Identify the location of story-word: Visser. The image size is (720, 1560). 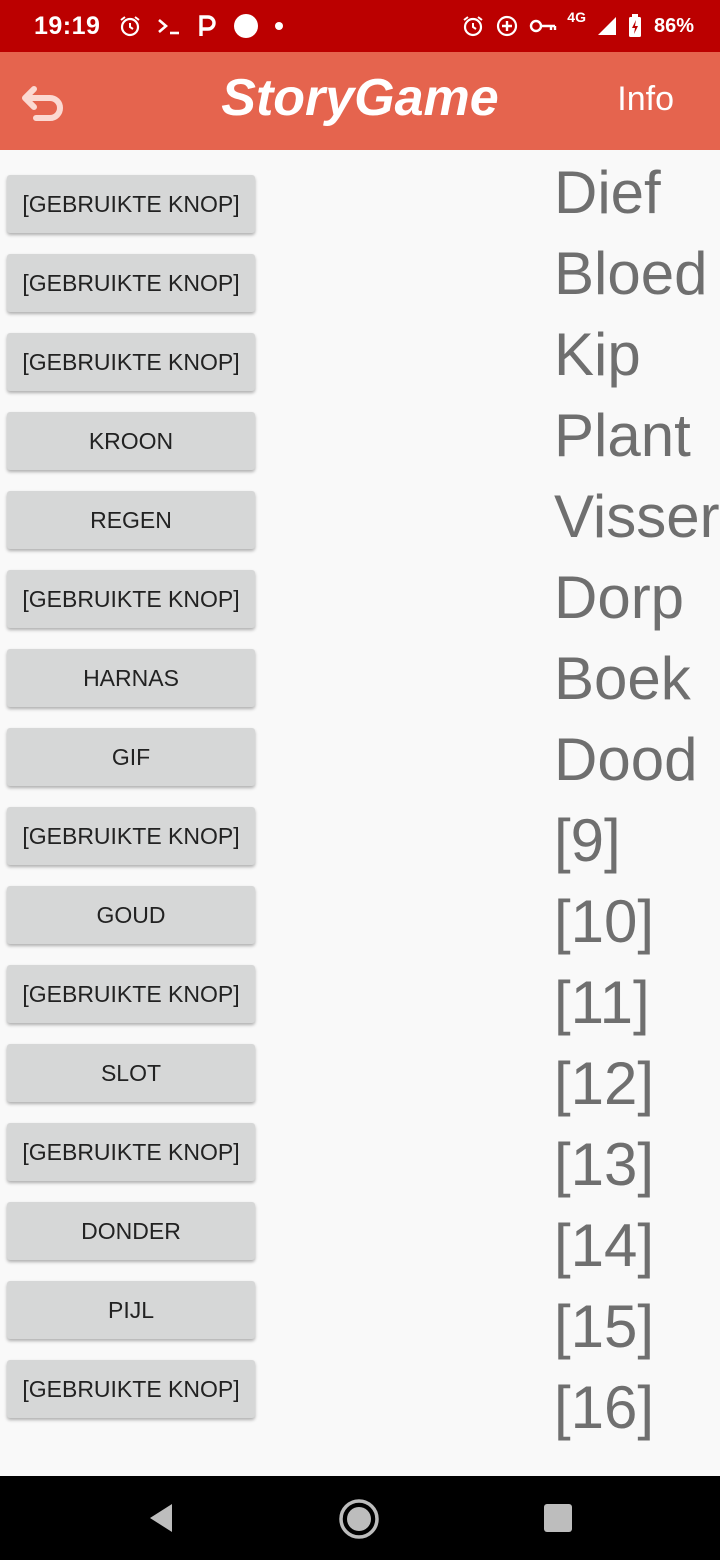
(637, 516).